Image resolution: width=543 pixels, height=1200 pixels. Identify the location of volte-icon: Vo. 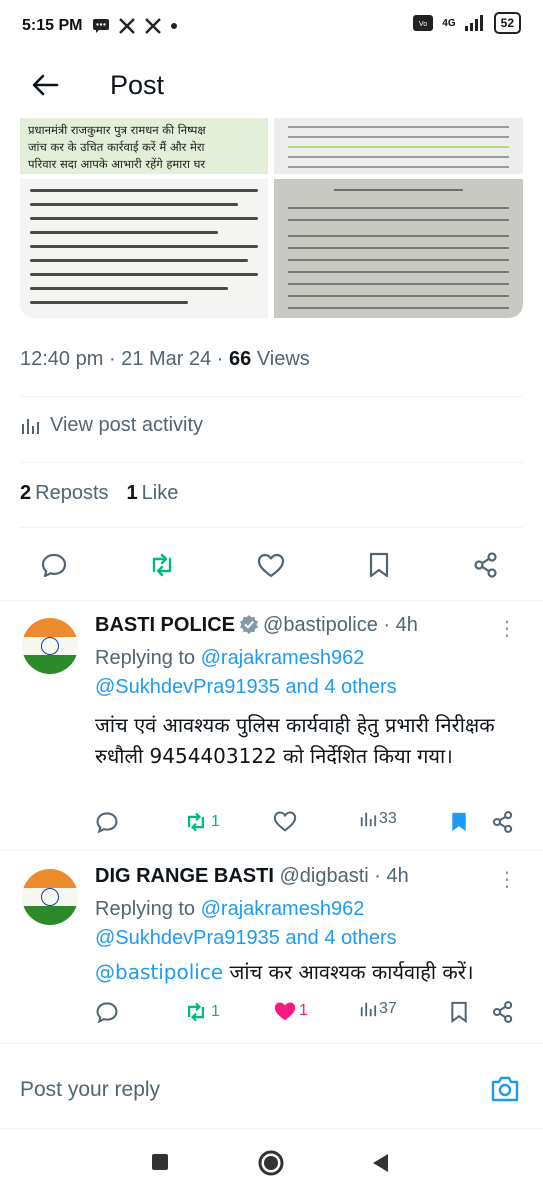
(423, 23).